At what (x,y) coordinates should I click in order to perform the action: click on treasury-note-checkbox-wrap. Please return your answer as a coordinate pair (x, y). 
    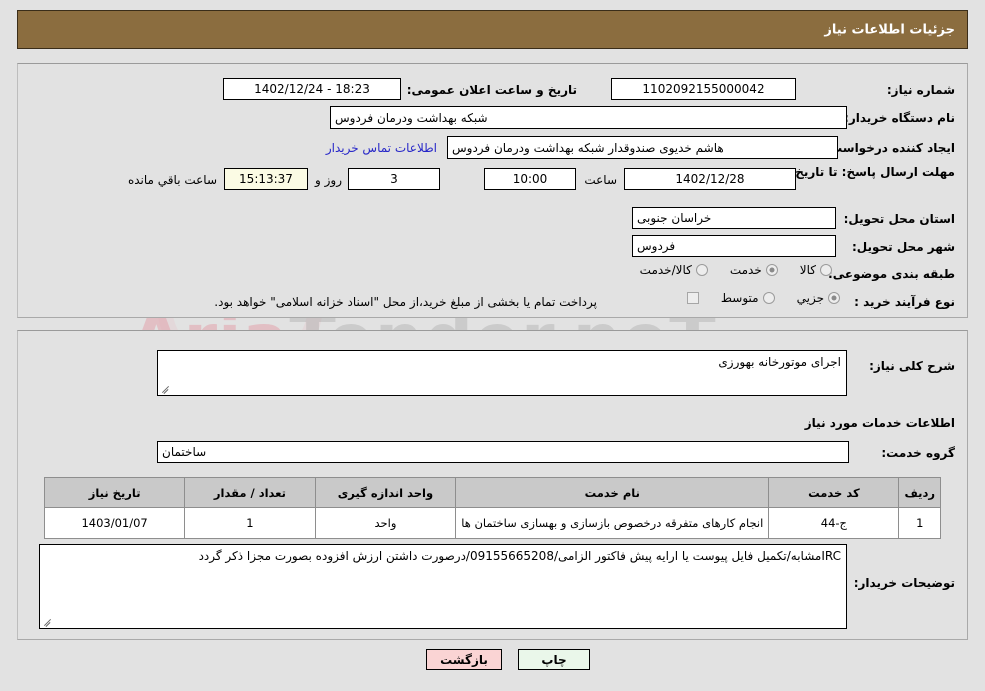
    Looking at the image, I should click on (692, 298).